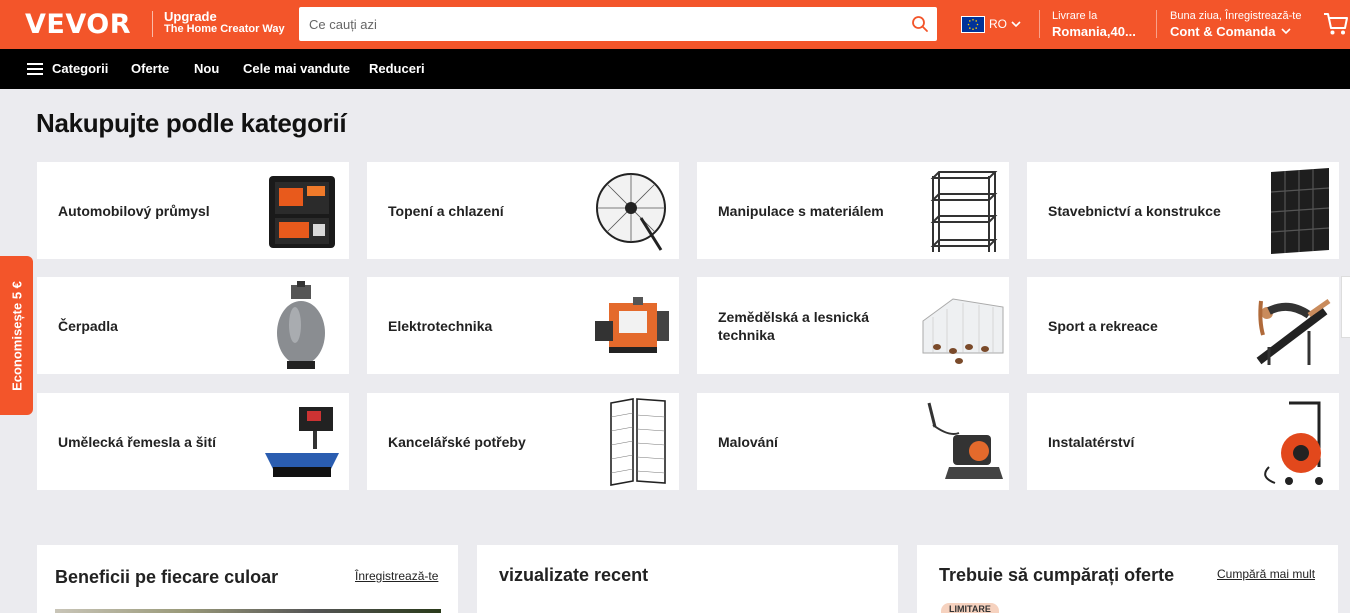  What do you see at coordinates (167, 577) in the screenshot?
I see `panel-title: Beneficii pe fiecare culoar` at bounding box center [167, 577].